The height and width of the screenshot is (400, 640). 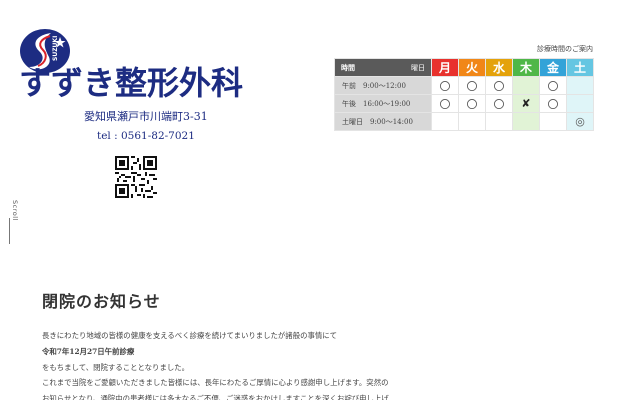 I want to click on schedule-header-cell: 時間 曜日, so click(x=383, y=67).